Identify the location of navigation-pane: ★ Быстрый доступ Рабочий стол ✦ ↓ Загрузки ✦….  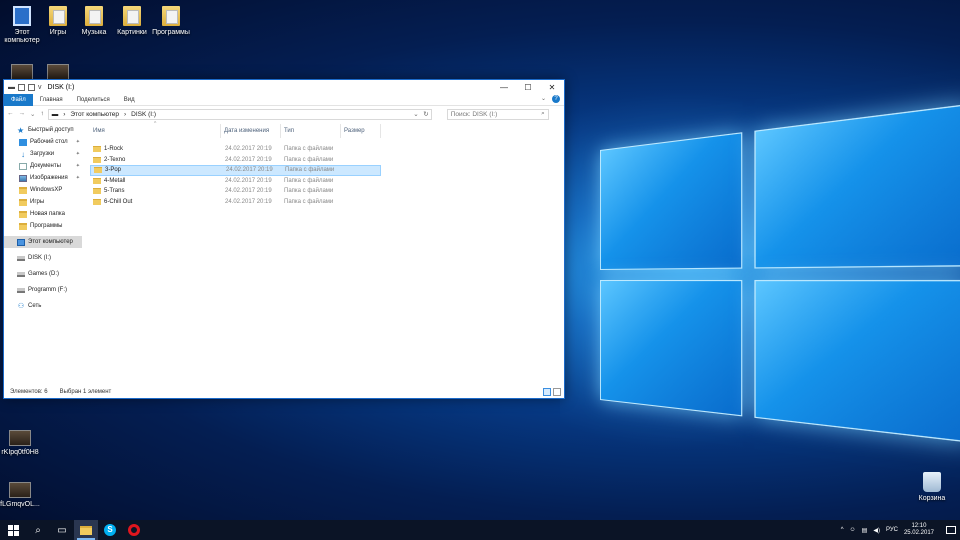
(43, 254).